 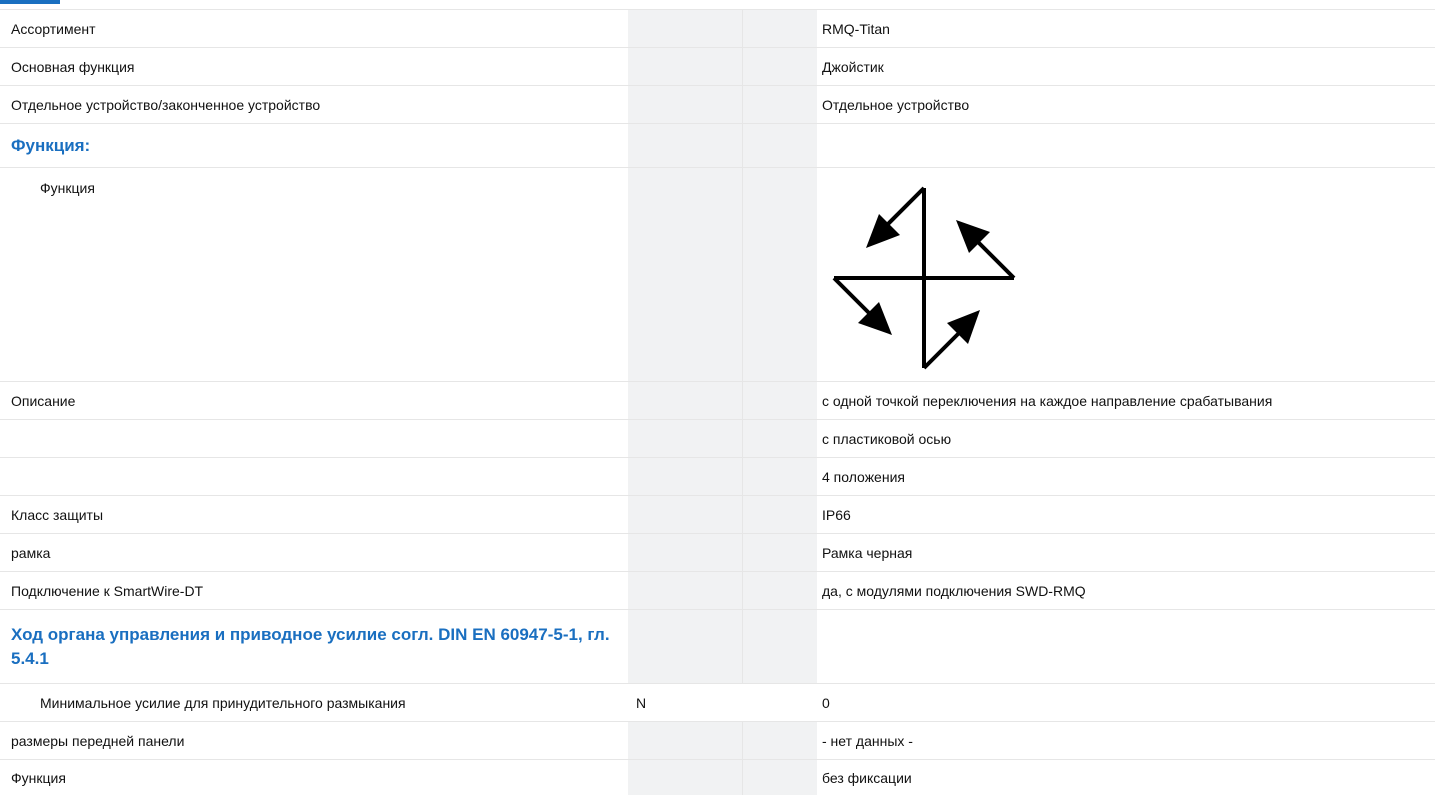 I want to click on row-value: Рамка черная, so click(x=867, y=552).